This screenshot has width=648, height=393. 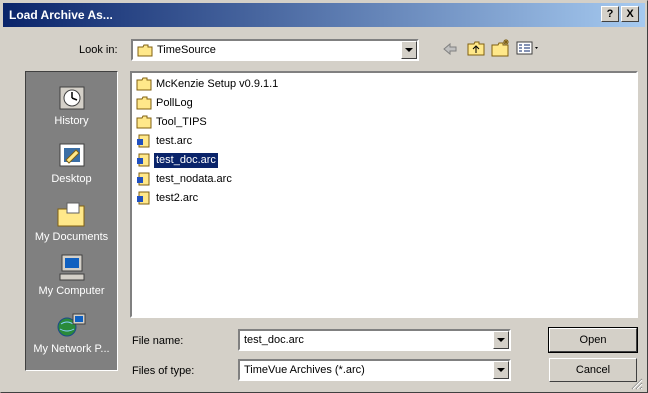 What do you see at coordinates (529, 48) in the screenshot?
I see `view-menu-icon` at bounding box center [529, 48].